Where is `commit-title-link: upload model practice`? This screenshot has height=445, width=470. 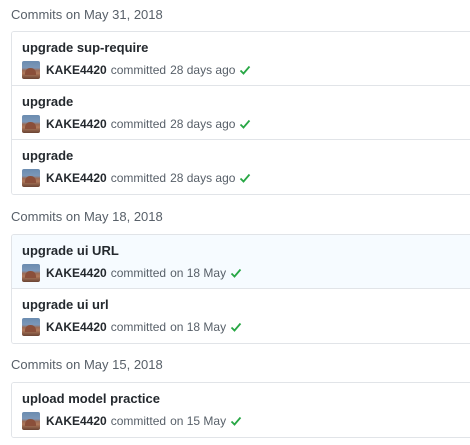 commit-title-link: upload model practice is located at coordinates (91, 398).